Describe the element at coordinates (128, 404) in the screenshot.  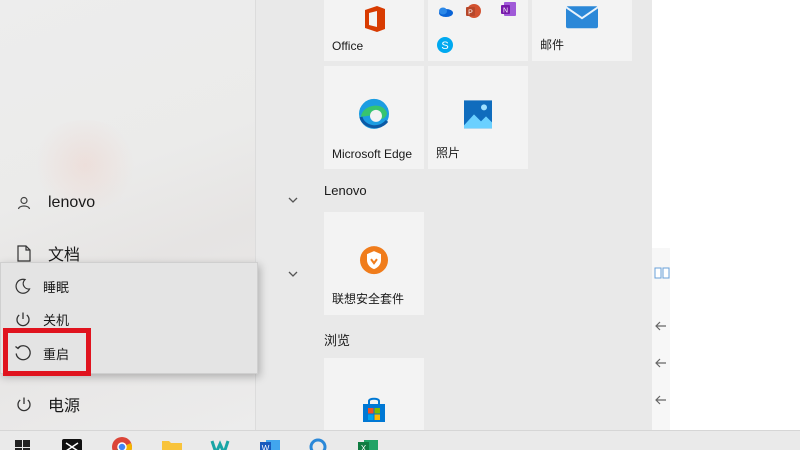
I see `power-button: 电源` at that location.